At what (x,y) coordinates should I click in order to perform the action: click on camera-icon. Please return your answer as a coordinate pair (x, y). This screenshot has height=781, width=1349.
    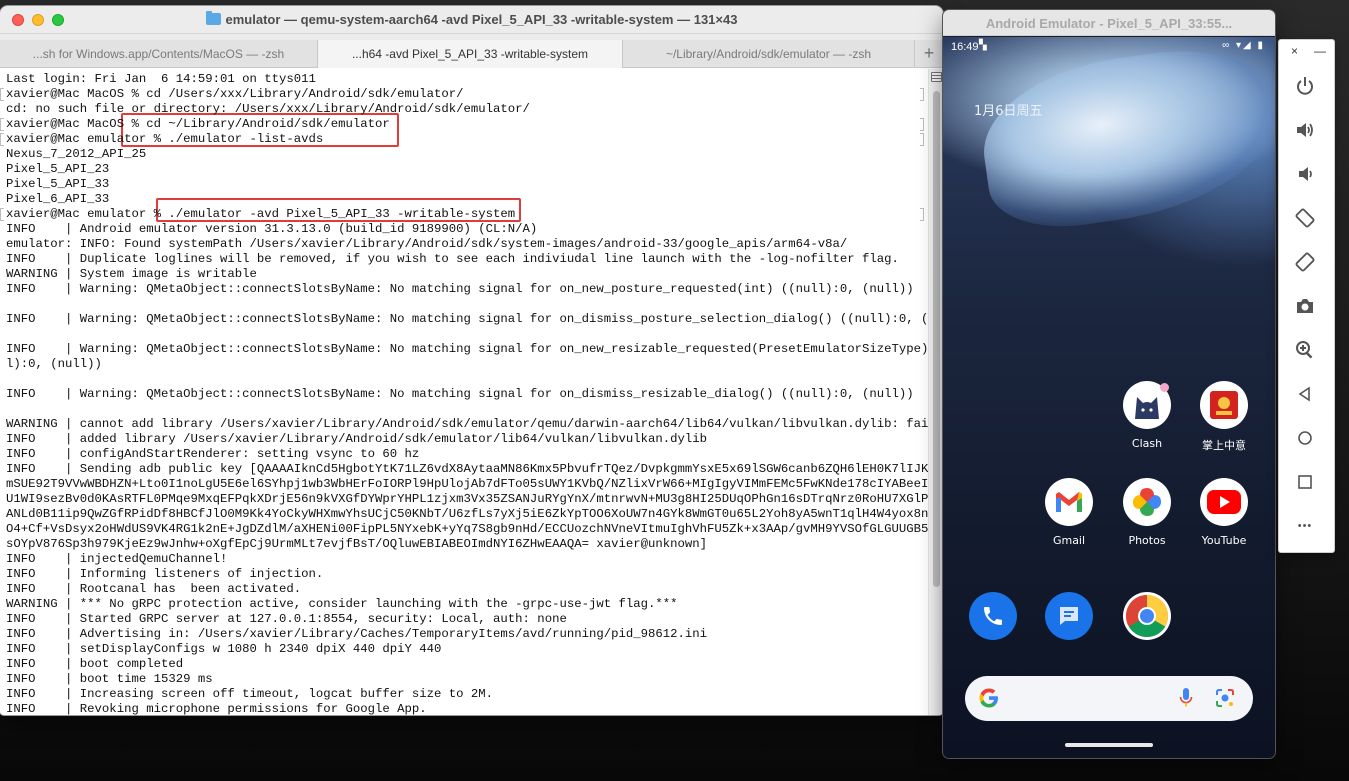
    Looking at the image, I should click on (1305, 306).